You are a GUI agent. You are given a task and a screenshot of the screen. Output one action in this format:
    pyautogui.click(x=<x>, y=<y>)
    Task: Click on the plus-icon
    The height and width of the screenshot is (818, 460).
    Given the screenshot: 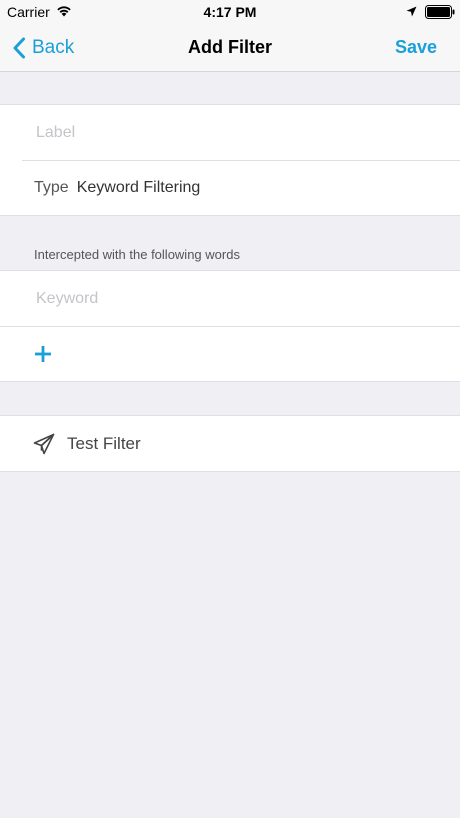 What is the action you would take?
    pyautogui.click(x=43, y=354)
    